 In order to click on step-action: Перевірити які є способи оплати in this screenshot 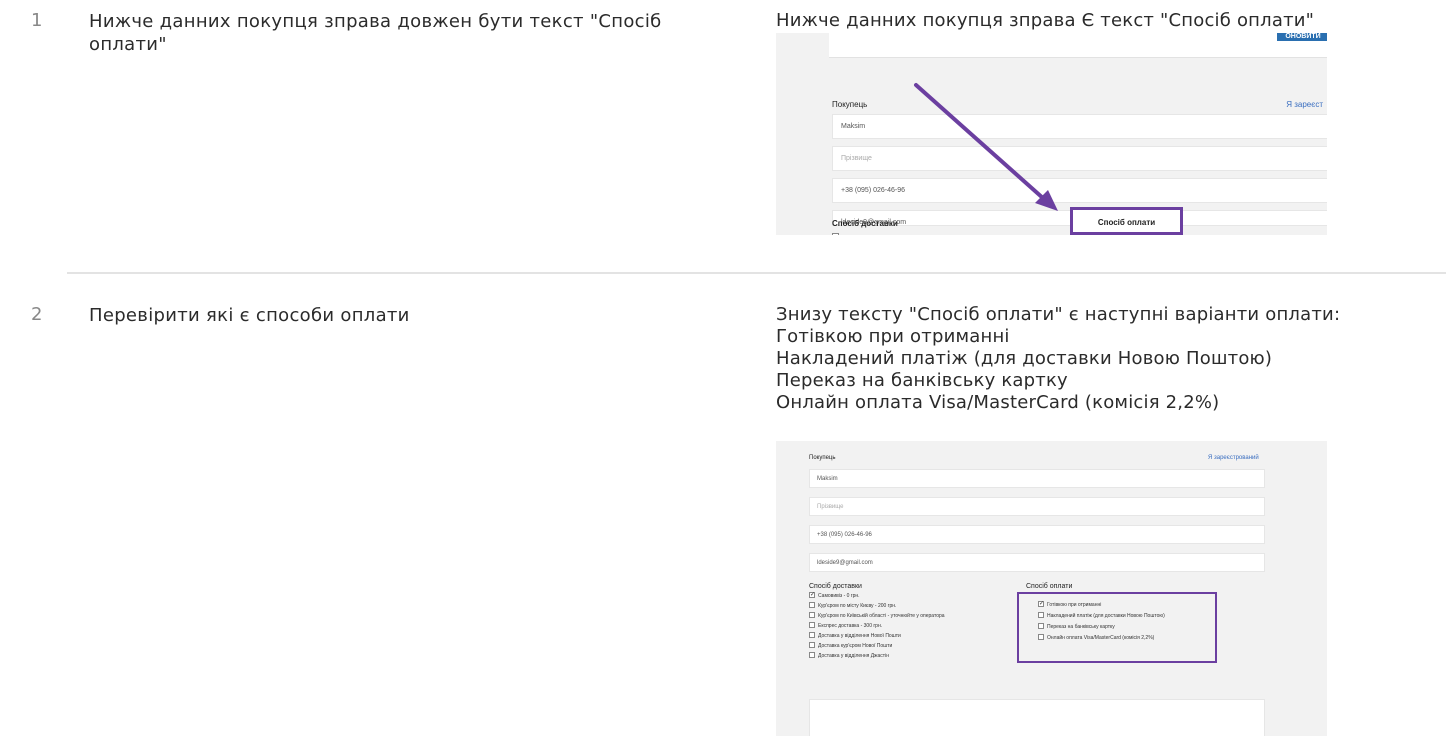, I will do `click(249, 315)`.